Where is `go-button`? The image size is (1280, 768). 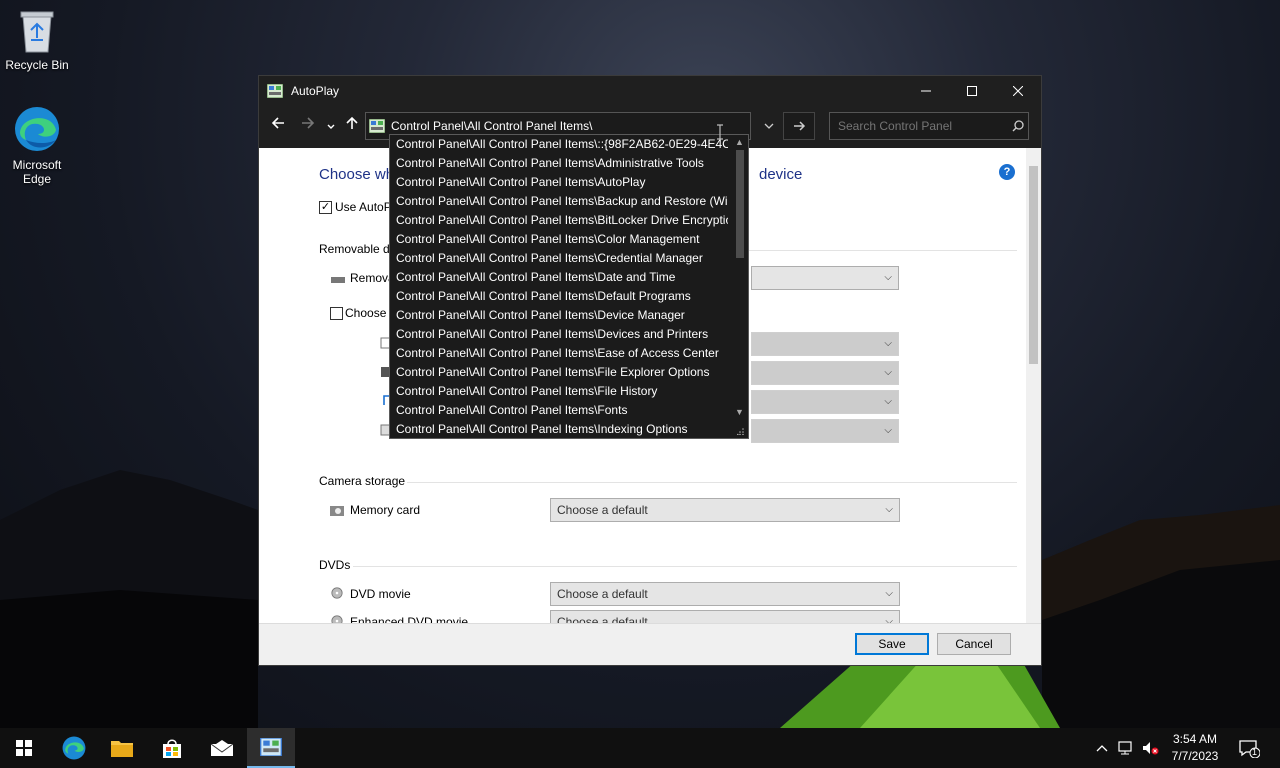 go-button is located at coordinates (799, 126).